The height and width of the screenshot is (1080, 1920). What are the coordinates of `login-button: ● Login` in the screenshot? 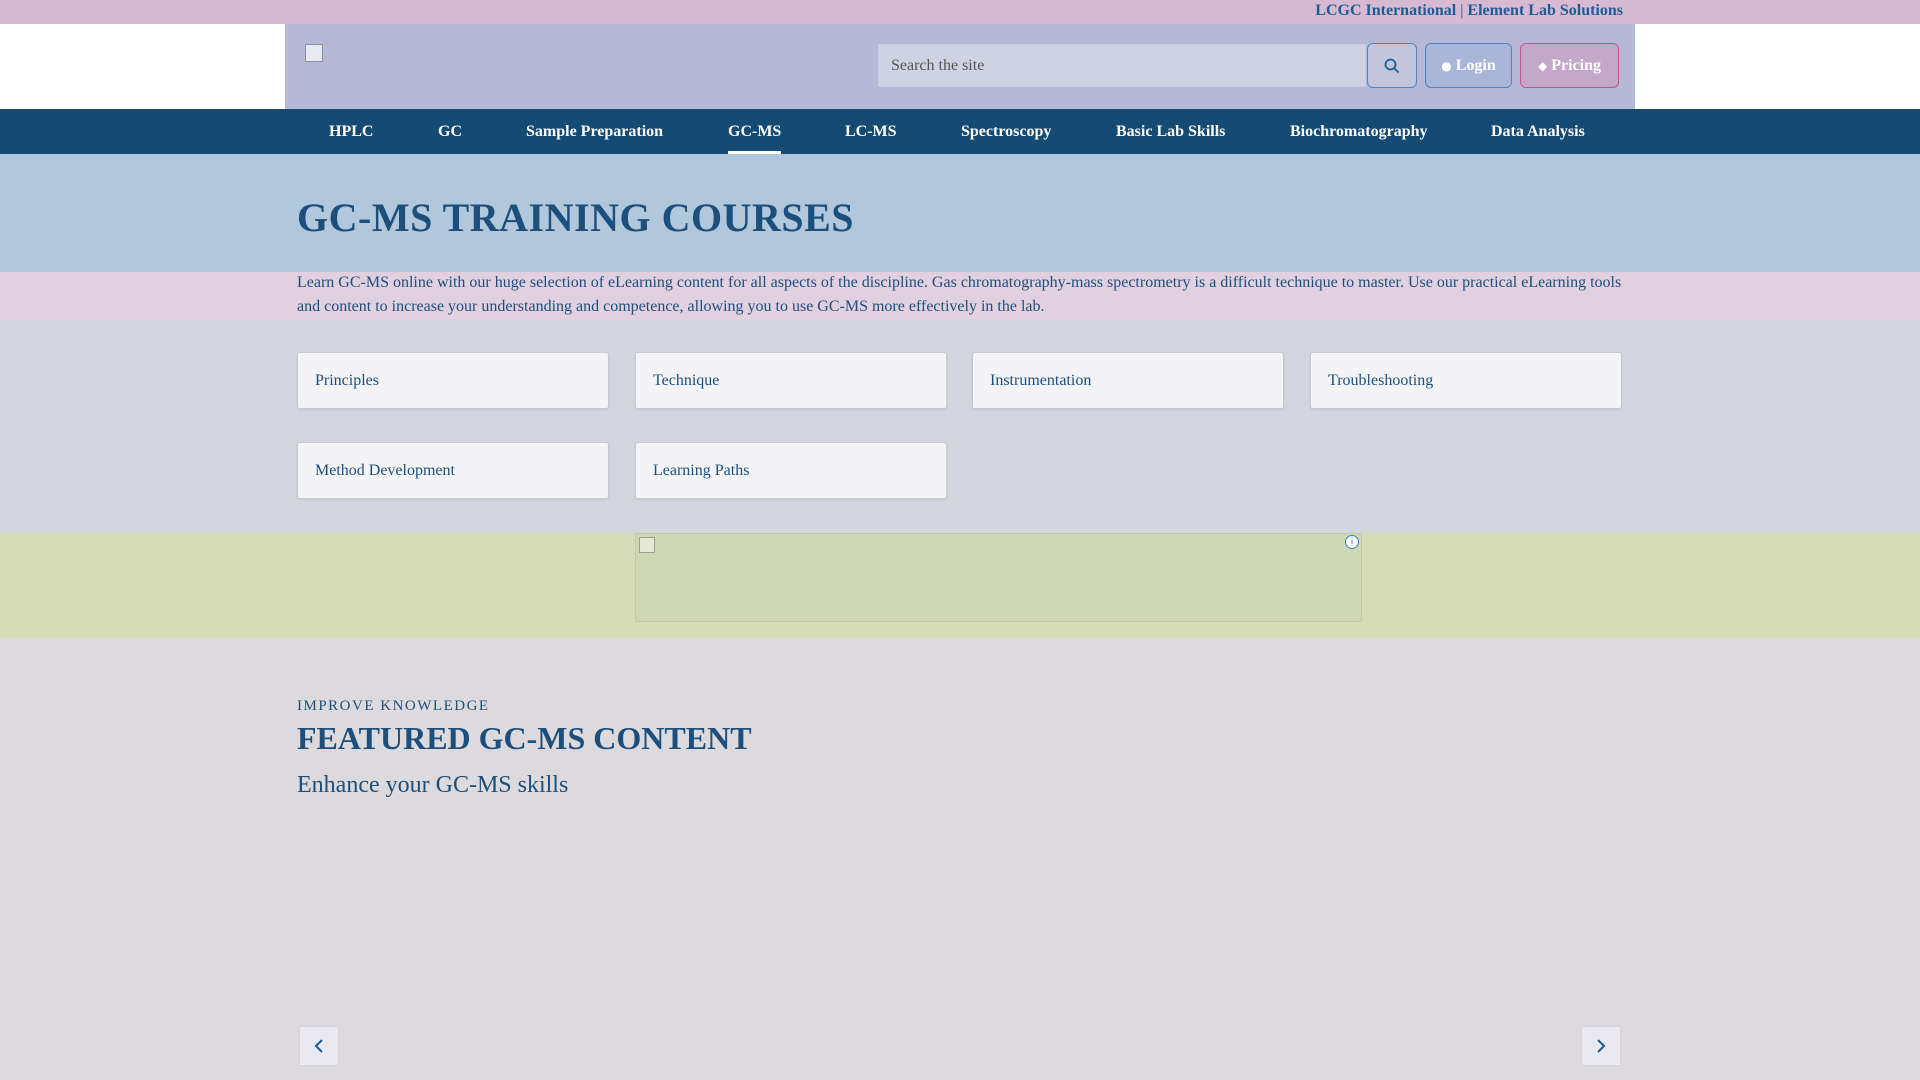 It's located at (1468, 65).